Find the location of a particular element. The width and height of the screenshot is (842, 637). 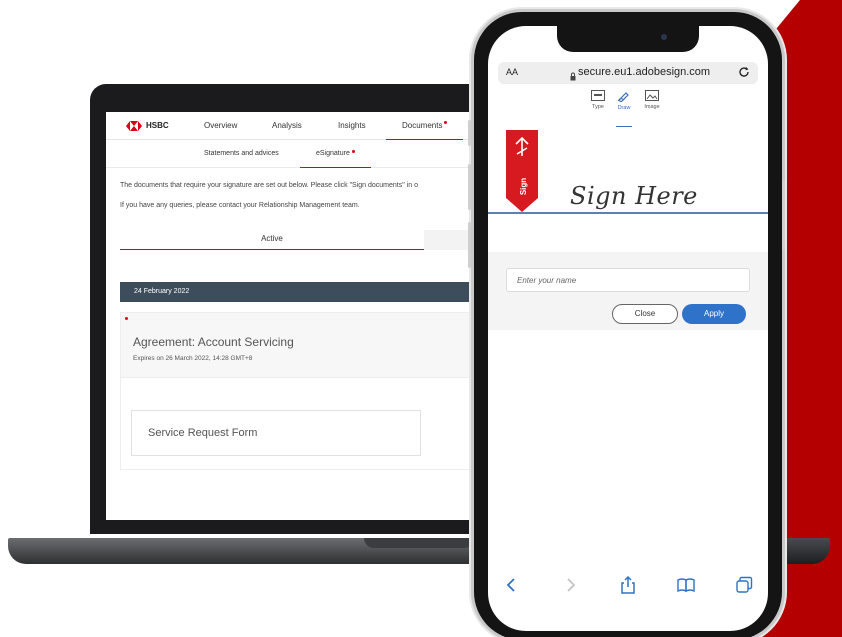

tab-type-label: Type is located at coordinates (598, 107).